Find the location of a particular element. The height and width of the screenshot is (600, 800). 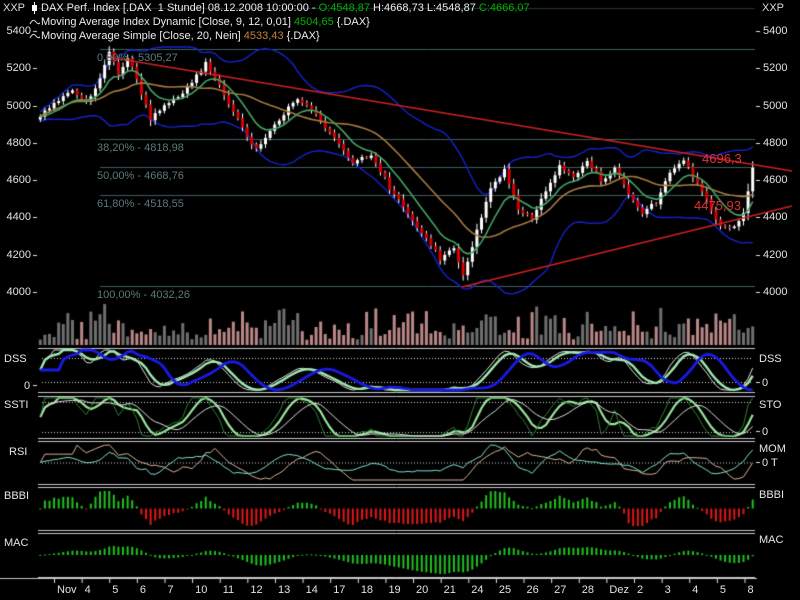

date-axis-label: 7 is located at coordinates (170, 590).